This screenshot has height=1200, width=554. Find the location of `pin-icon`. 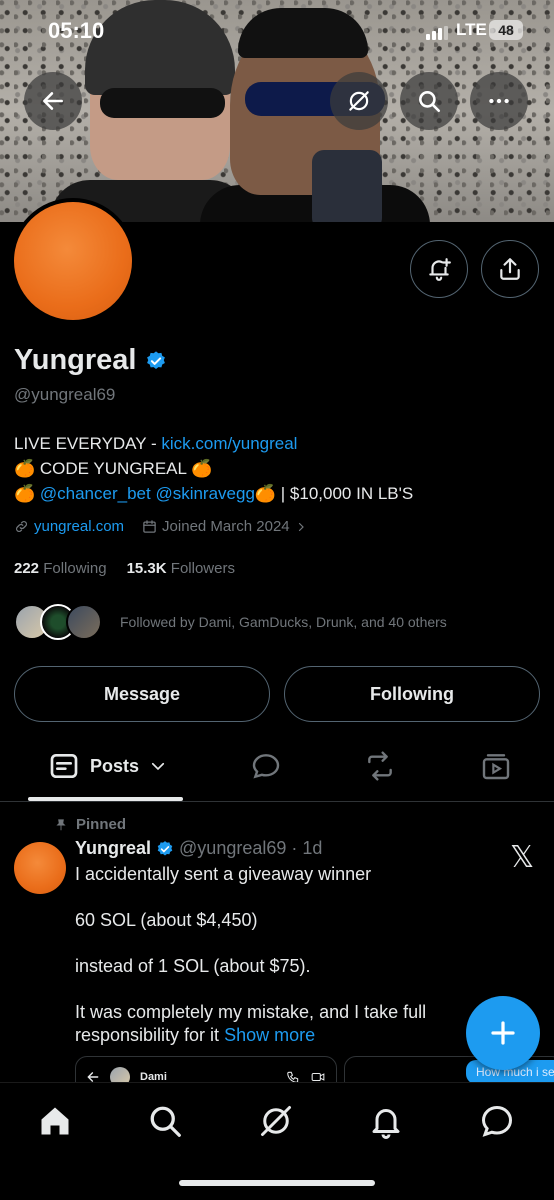

pin-icon is located at coordinates (61, 824).